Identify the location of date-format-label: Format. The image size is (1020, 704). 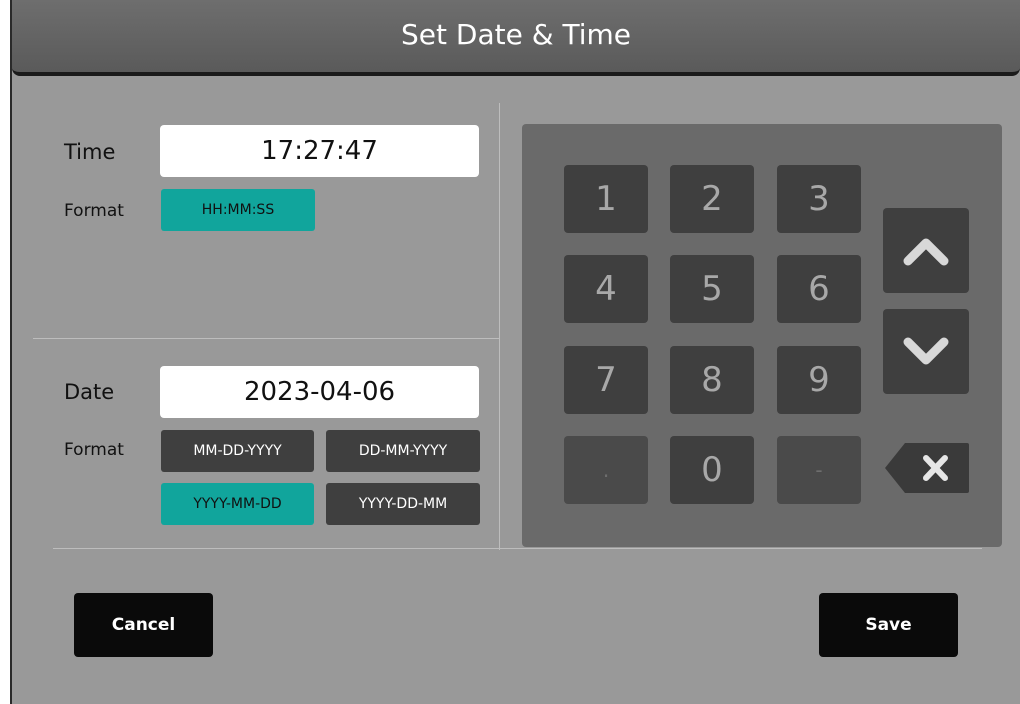
(94, 450).